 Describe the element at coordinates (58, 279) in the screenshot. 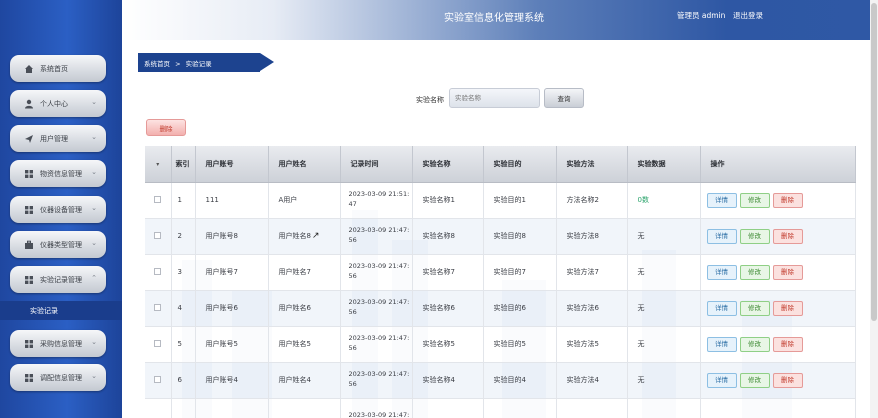

I see `sidebar-item-experiment-records: 实验记录管理 ⌃` at that location.